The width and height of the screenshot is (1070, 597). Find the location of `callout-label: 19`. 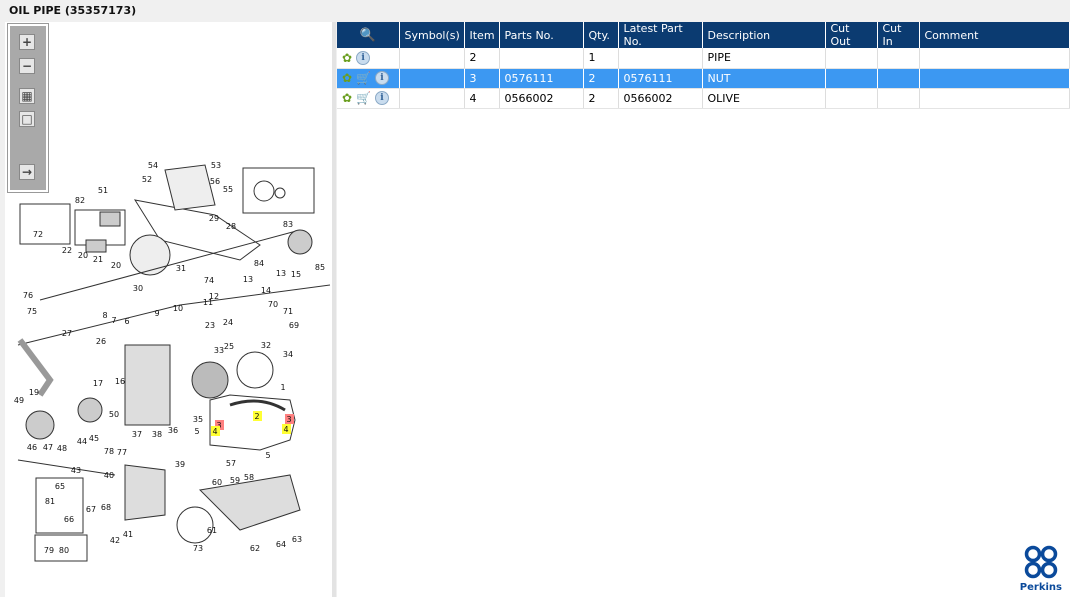

callout-label: 19 is located at coordinates (34, 392).